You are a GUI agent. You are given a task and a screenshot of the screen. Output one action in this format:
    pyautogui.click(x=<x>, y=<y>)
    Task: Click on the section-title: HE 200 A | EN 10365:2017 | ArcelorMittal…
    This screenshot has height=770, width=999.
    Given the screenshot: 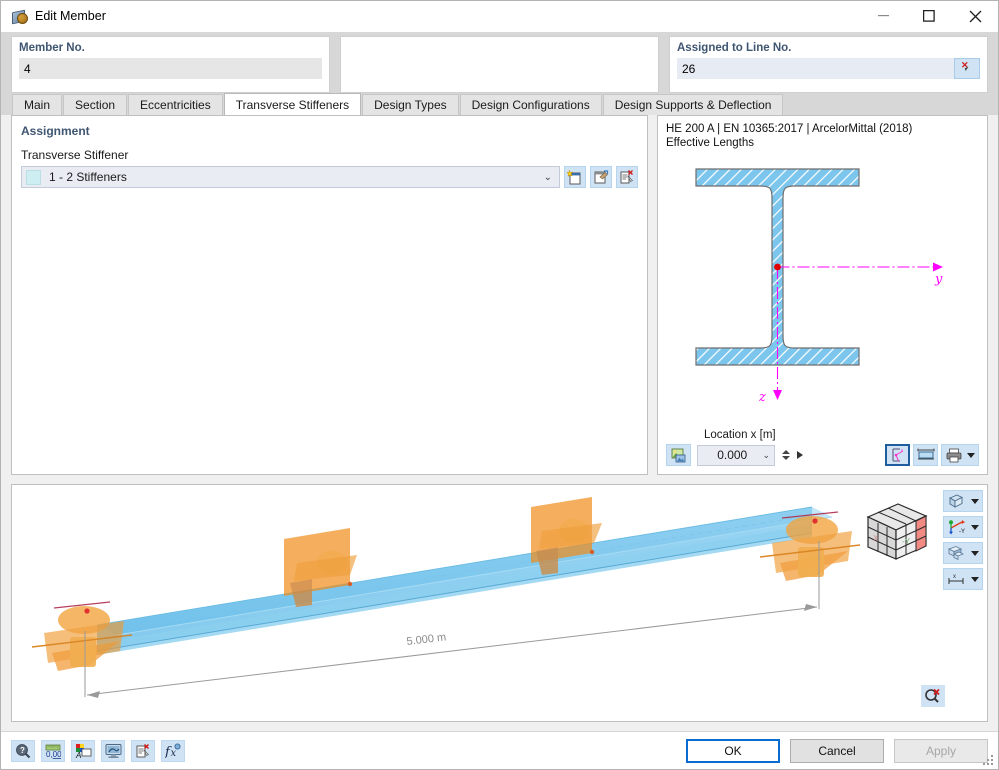 What is the action you would take?
    pyautogui.click(x=822, y=133)
    